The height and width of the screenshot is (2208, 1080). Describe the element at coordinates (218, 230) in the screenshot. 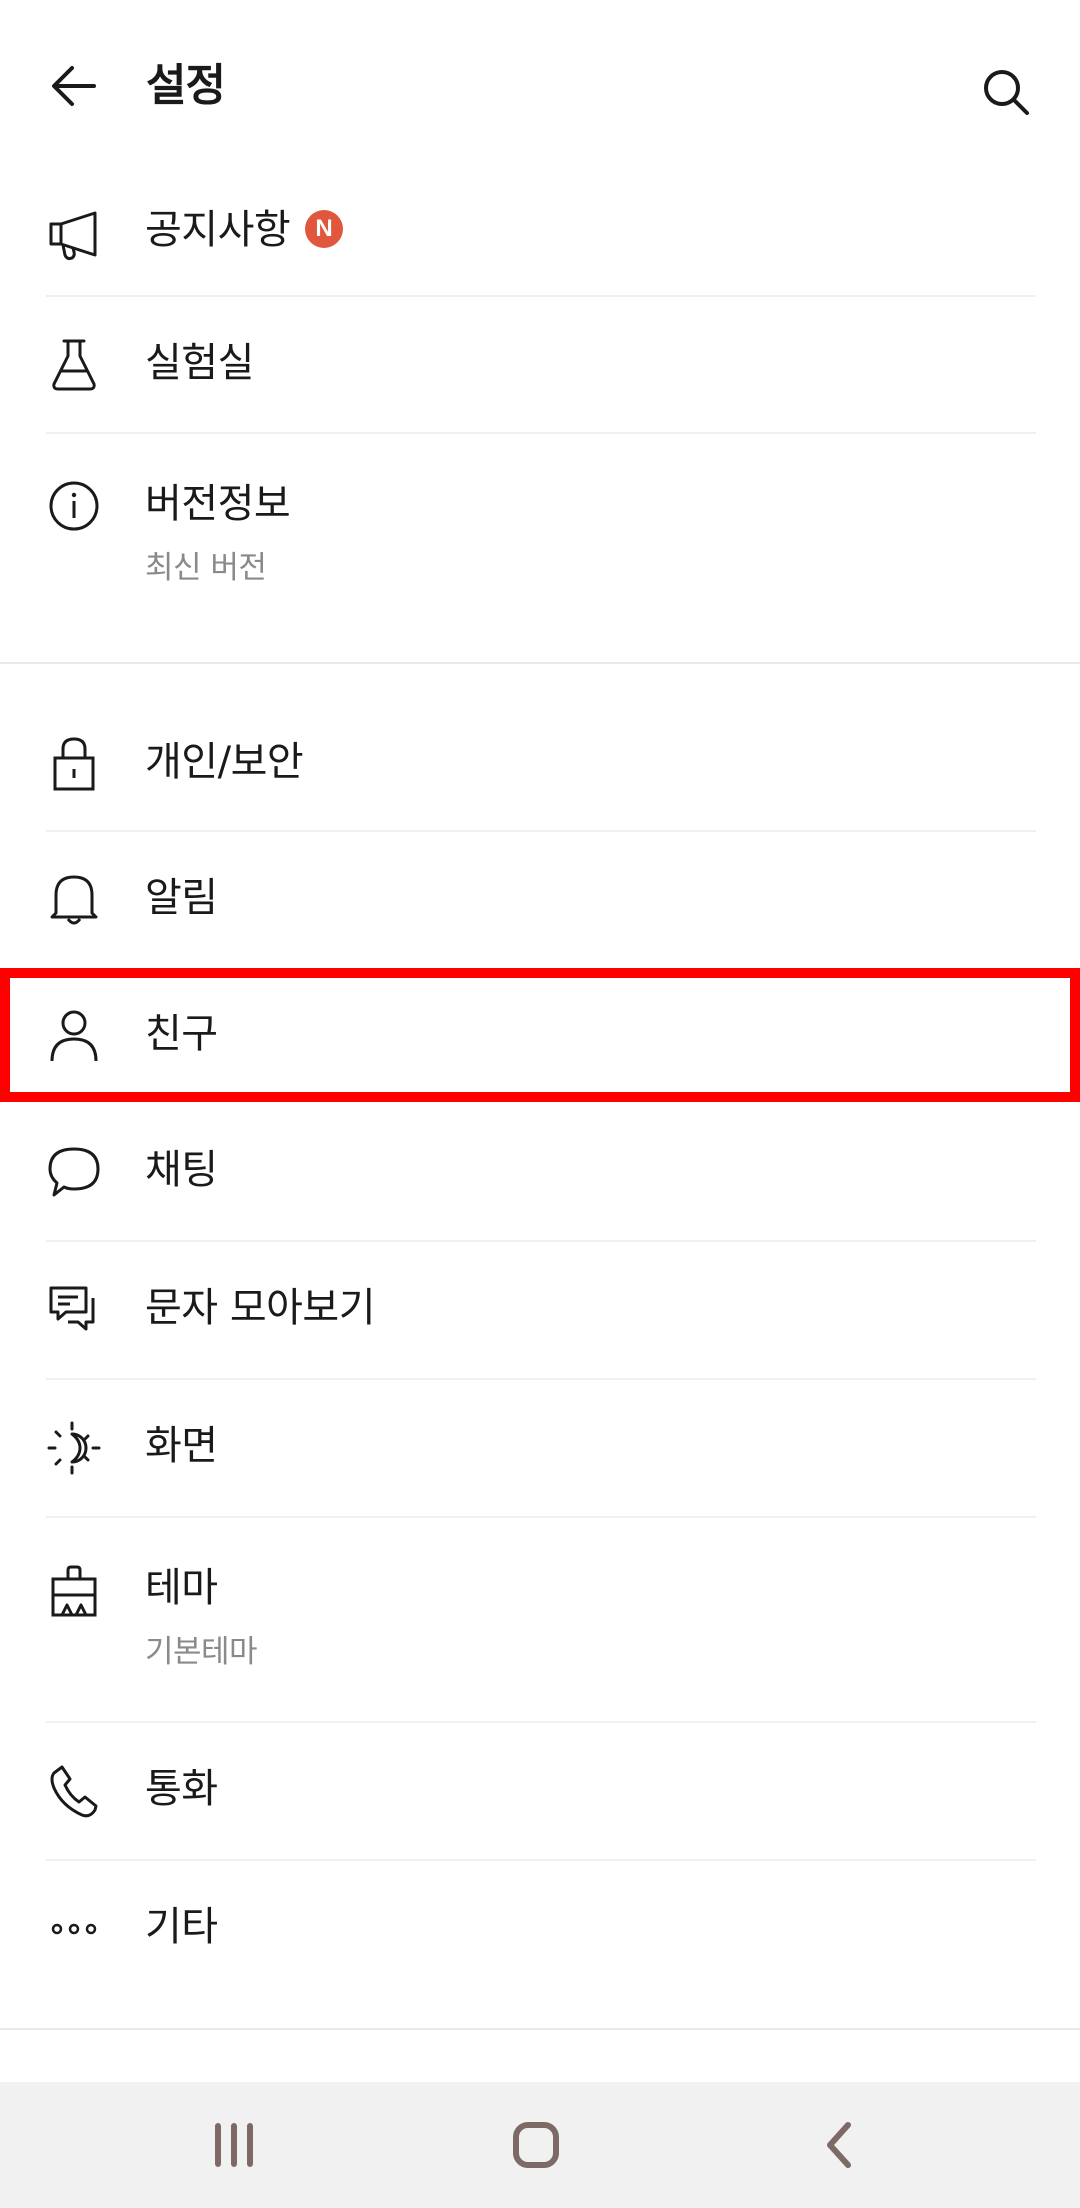

I see `settings-item-label: 공지사항` at that location.